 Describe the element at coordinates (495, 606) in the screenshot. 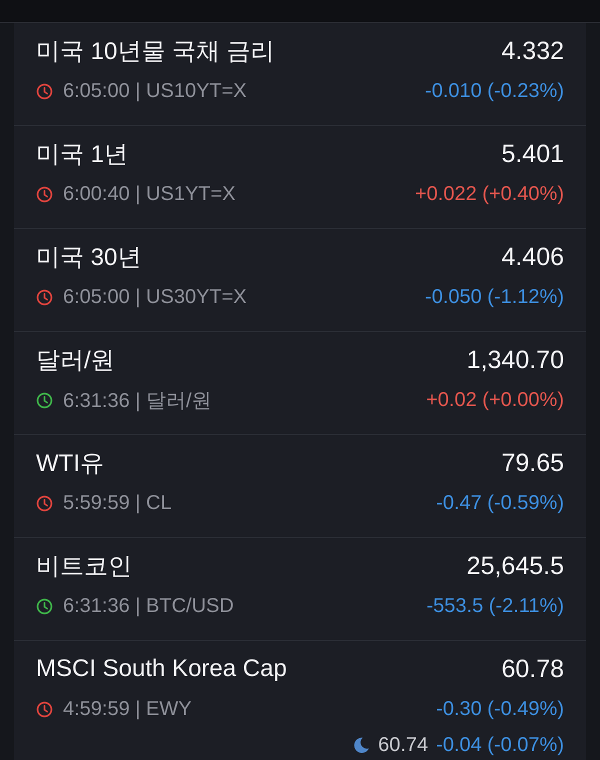

I see `quote-change: -553.5 (-2.11%)` at that location.